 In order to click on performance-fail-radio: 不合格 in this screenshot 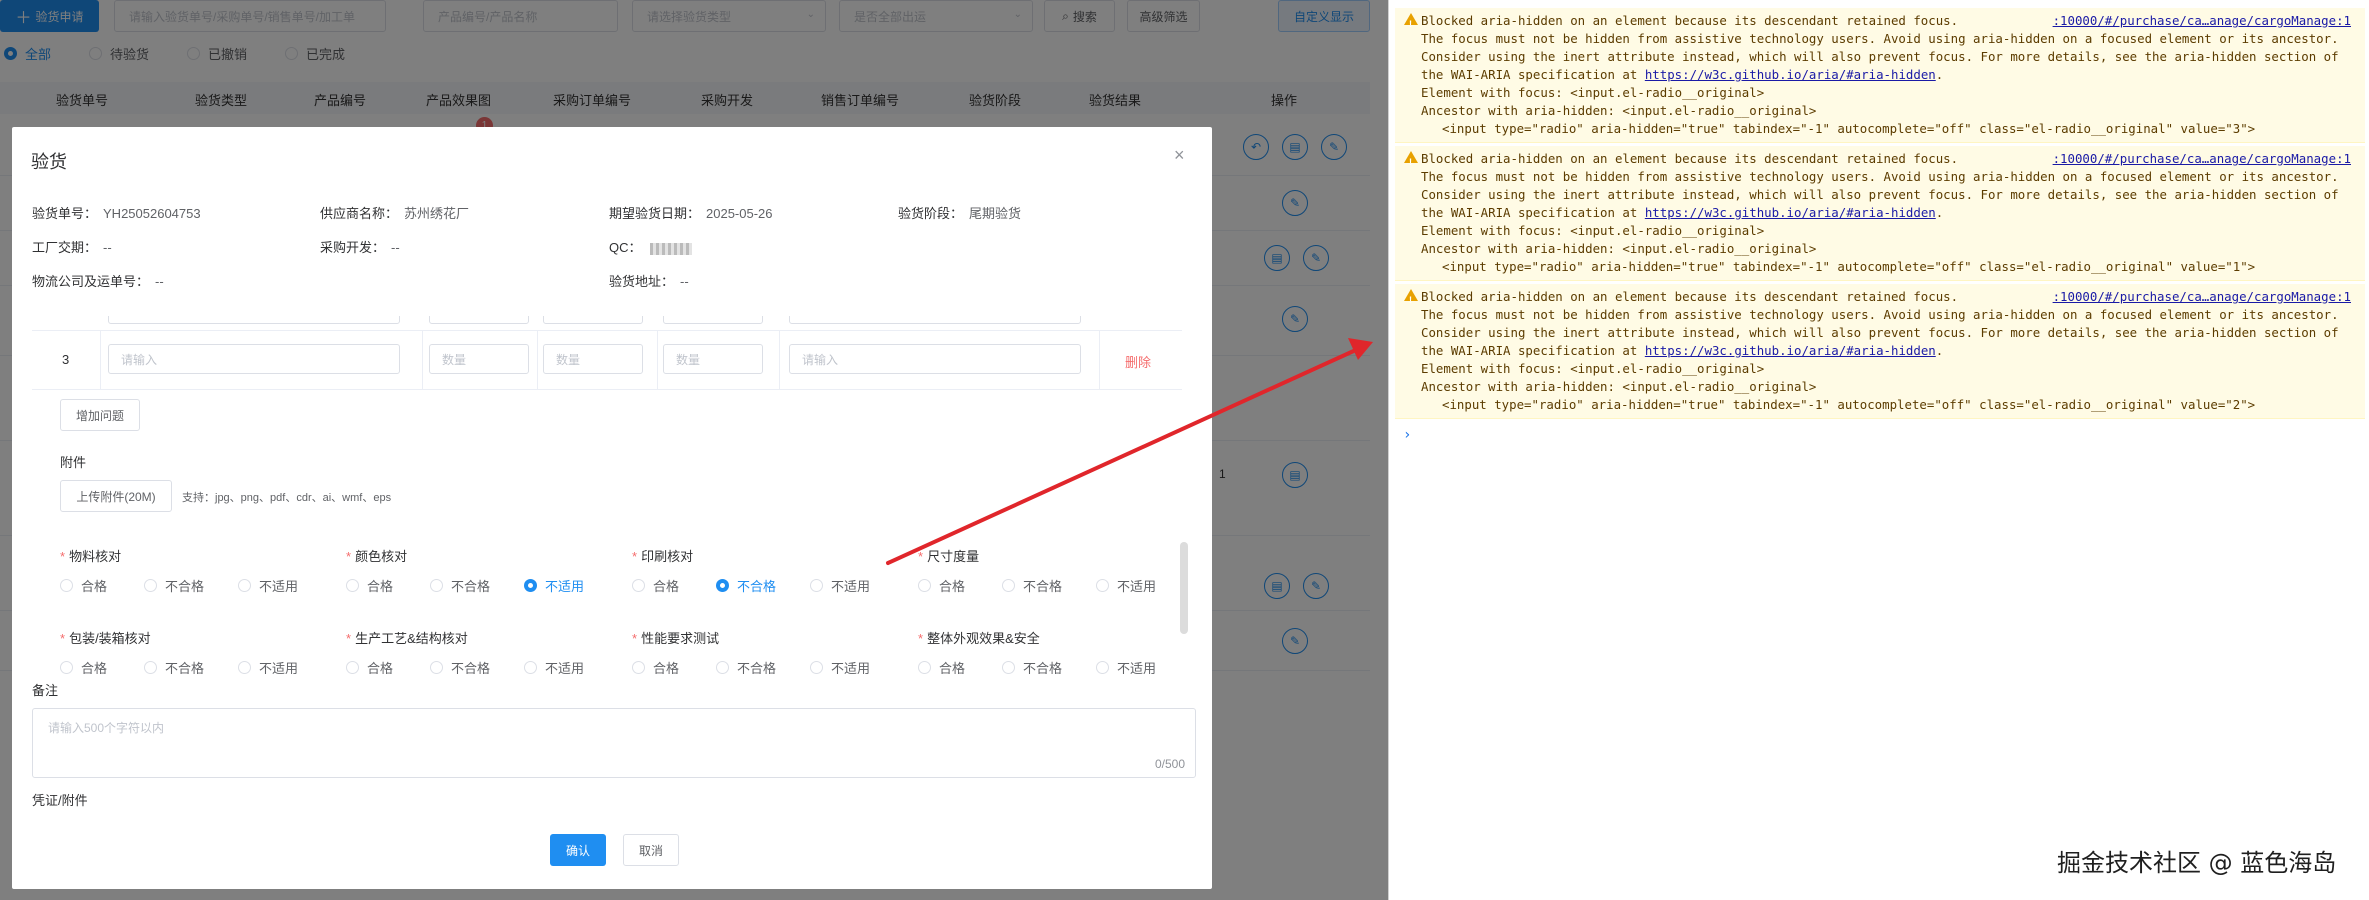, I will do `click(746, 666)`.